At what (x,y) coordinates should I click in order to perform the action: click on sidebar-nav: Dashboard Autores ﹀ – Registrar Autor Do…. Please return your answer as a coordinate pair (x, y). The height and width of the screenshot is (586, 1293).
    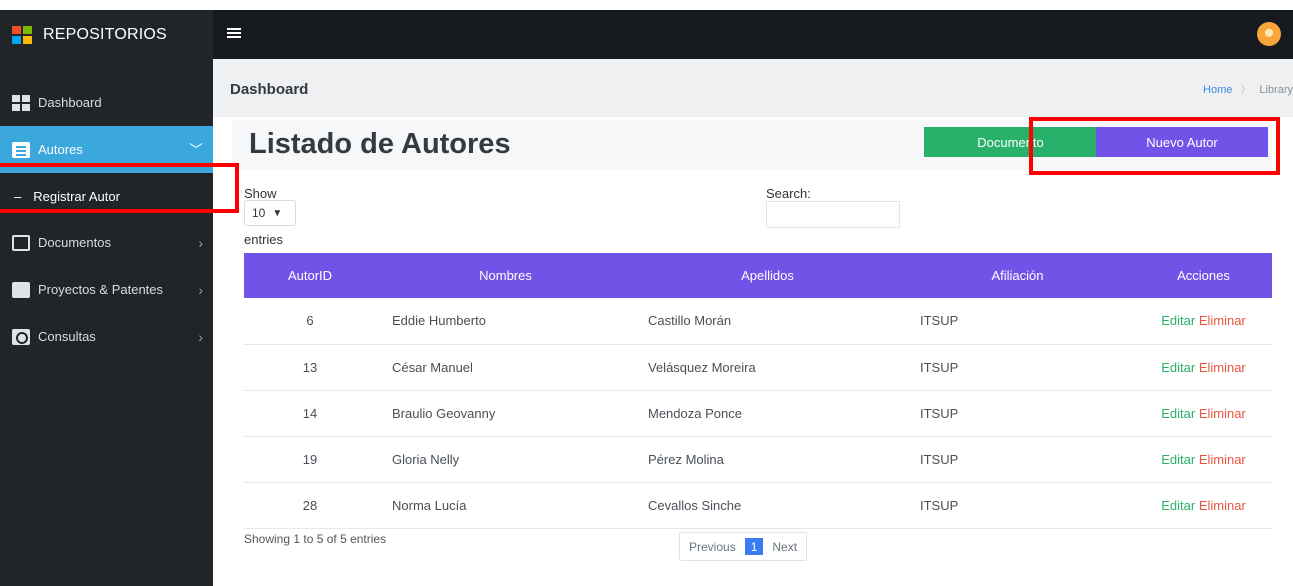
    Looking at the image, I should click on (106, 219).